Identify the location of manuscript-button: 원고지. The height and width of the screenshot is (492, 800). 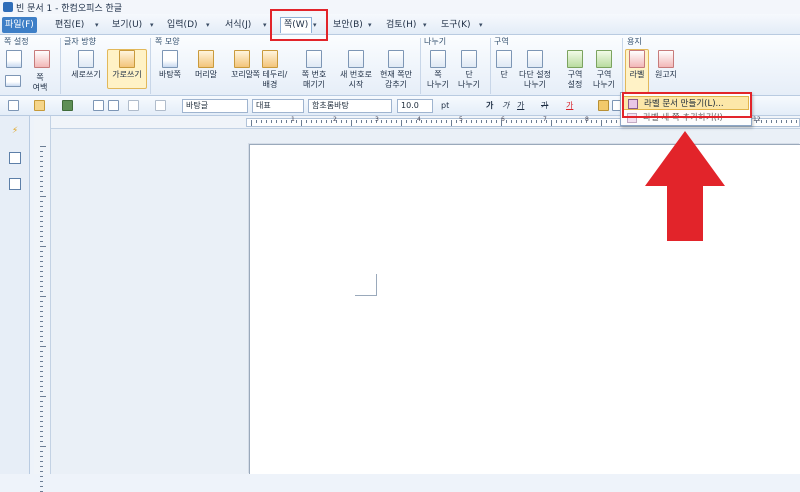
(666, 65).